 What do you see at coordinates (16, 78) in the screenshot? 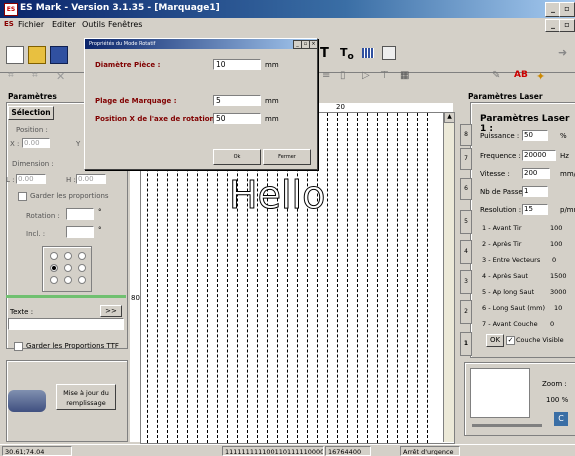
I see `align-icon: ⌗` at bounding box center [16, 78].